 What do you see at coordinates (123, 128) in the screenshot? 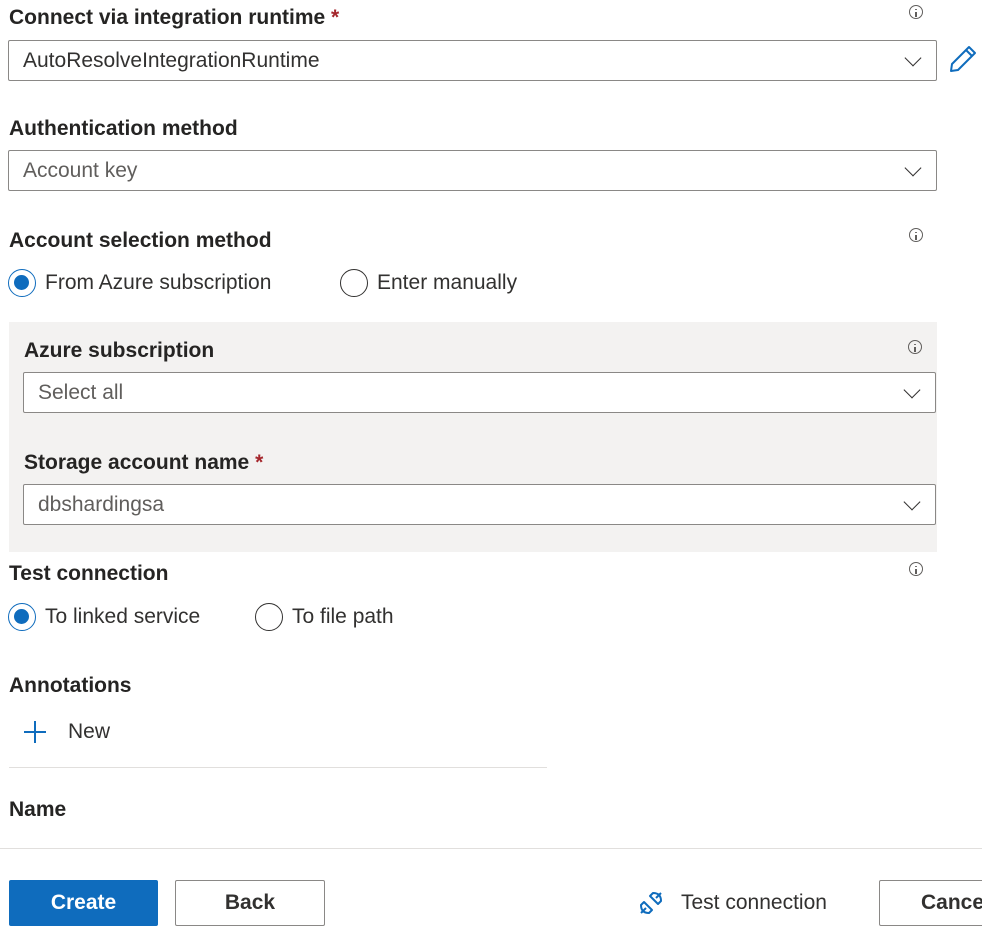
I see `authentication-method-label: Authentication method` at bounding box center [123, 128].